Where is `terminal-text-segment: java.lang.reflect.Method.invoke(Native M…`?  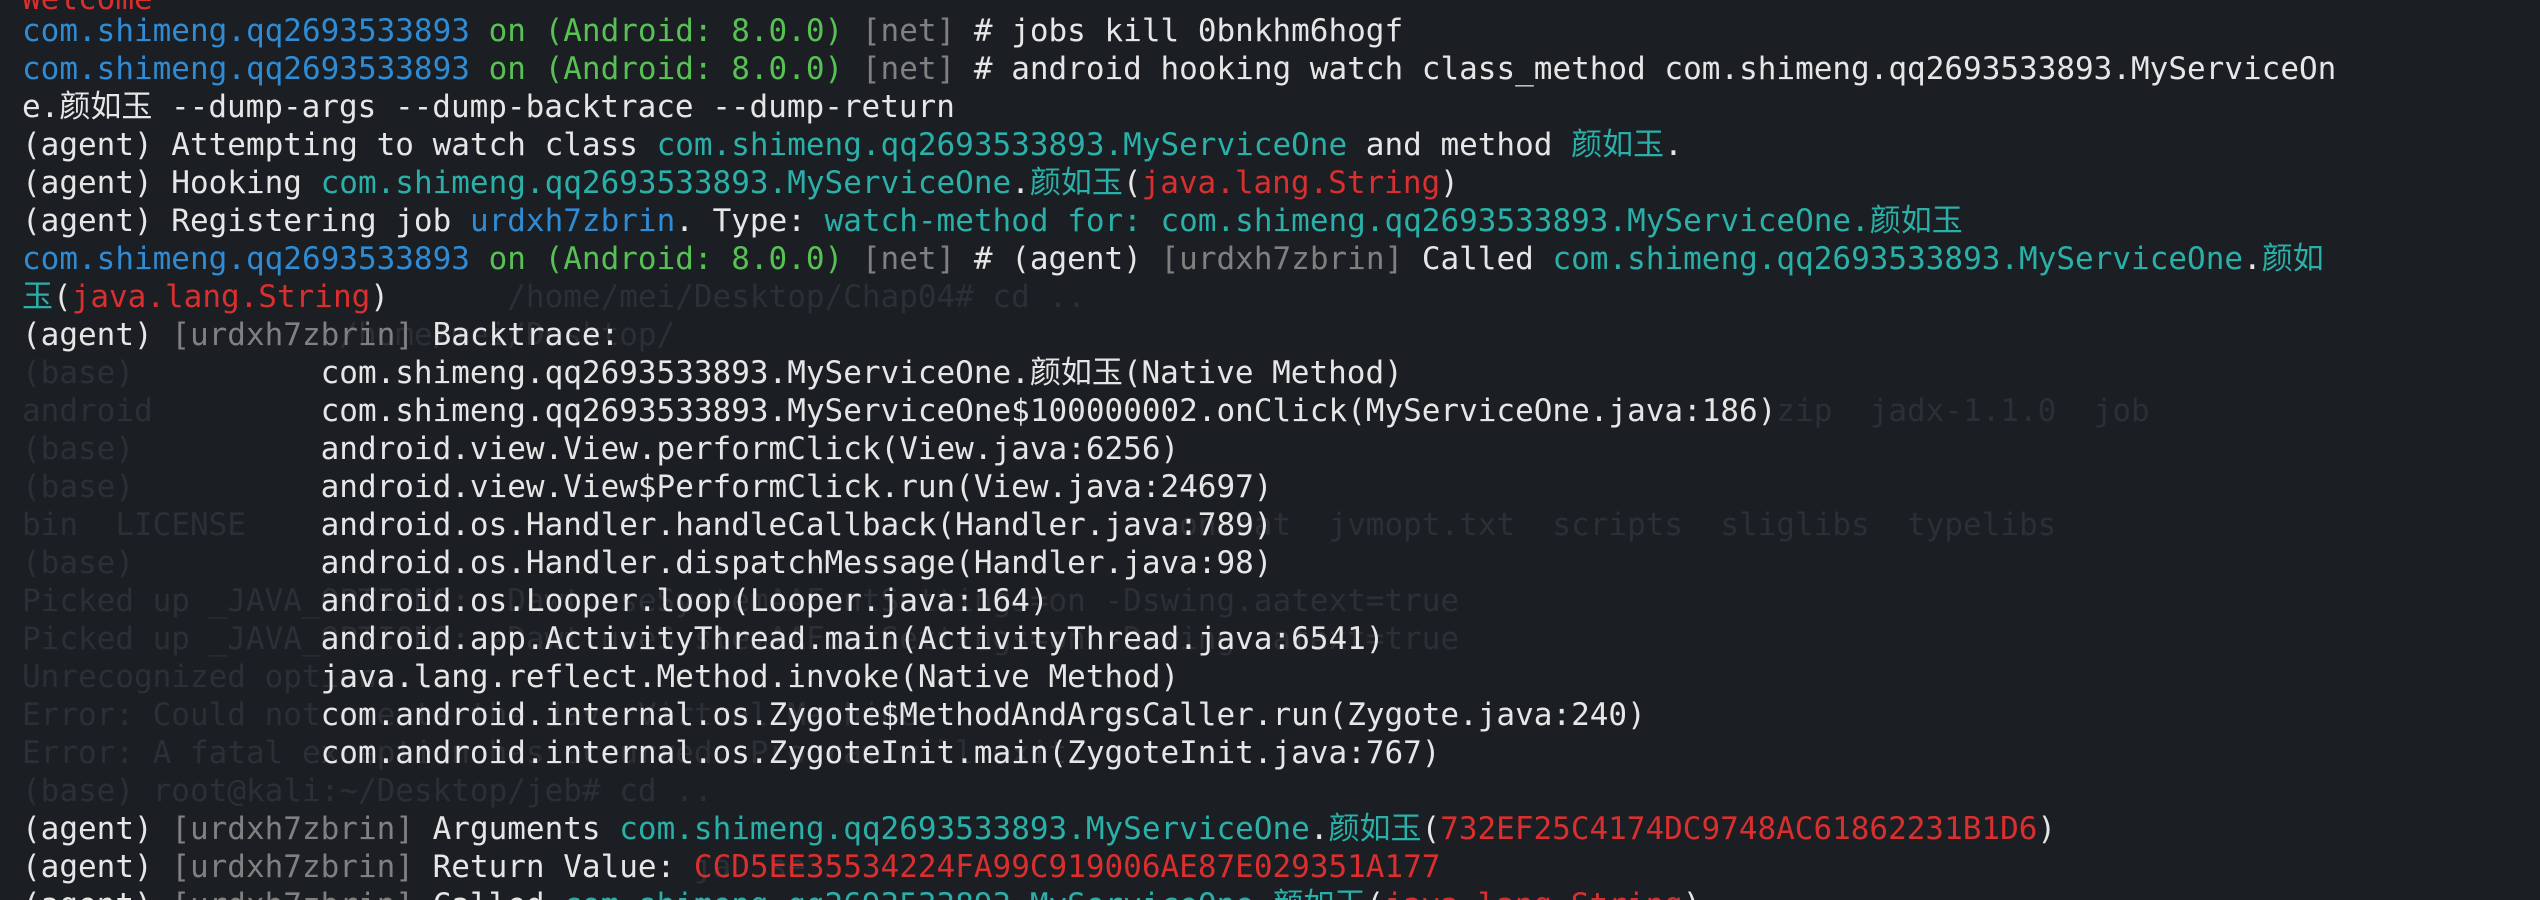 terminal-text-segment: java.lang.reflect.Method.invoke(Native M… is located at coordinates (601, 677).